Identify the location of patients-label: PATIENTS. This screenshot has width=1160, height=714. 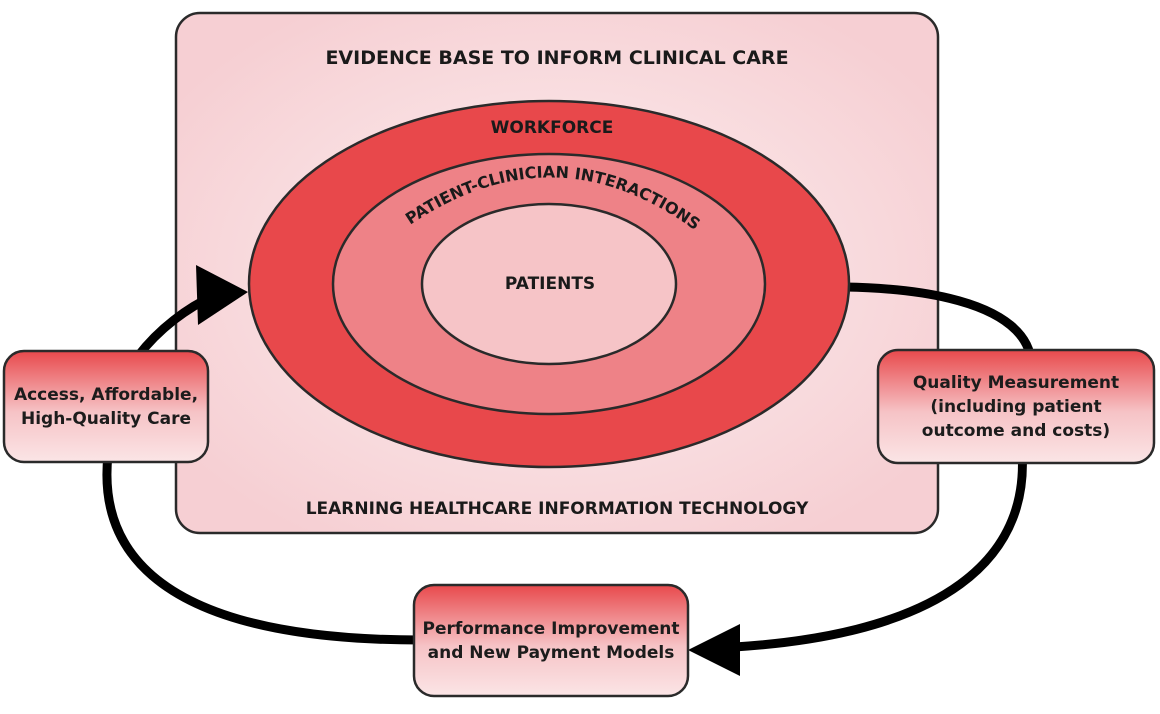
(550, 284).